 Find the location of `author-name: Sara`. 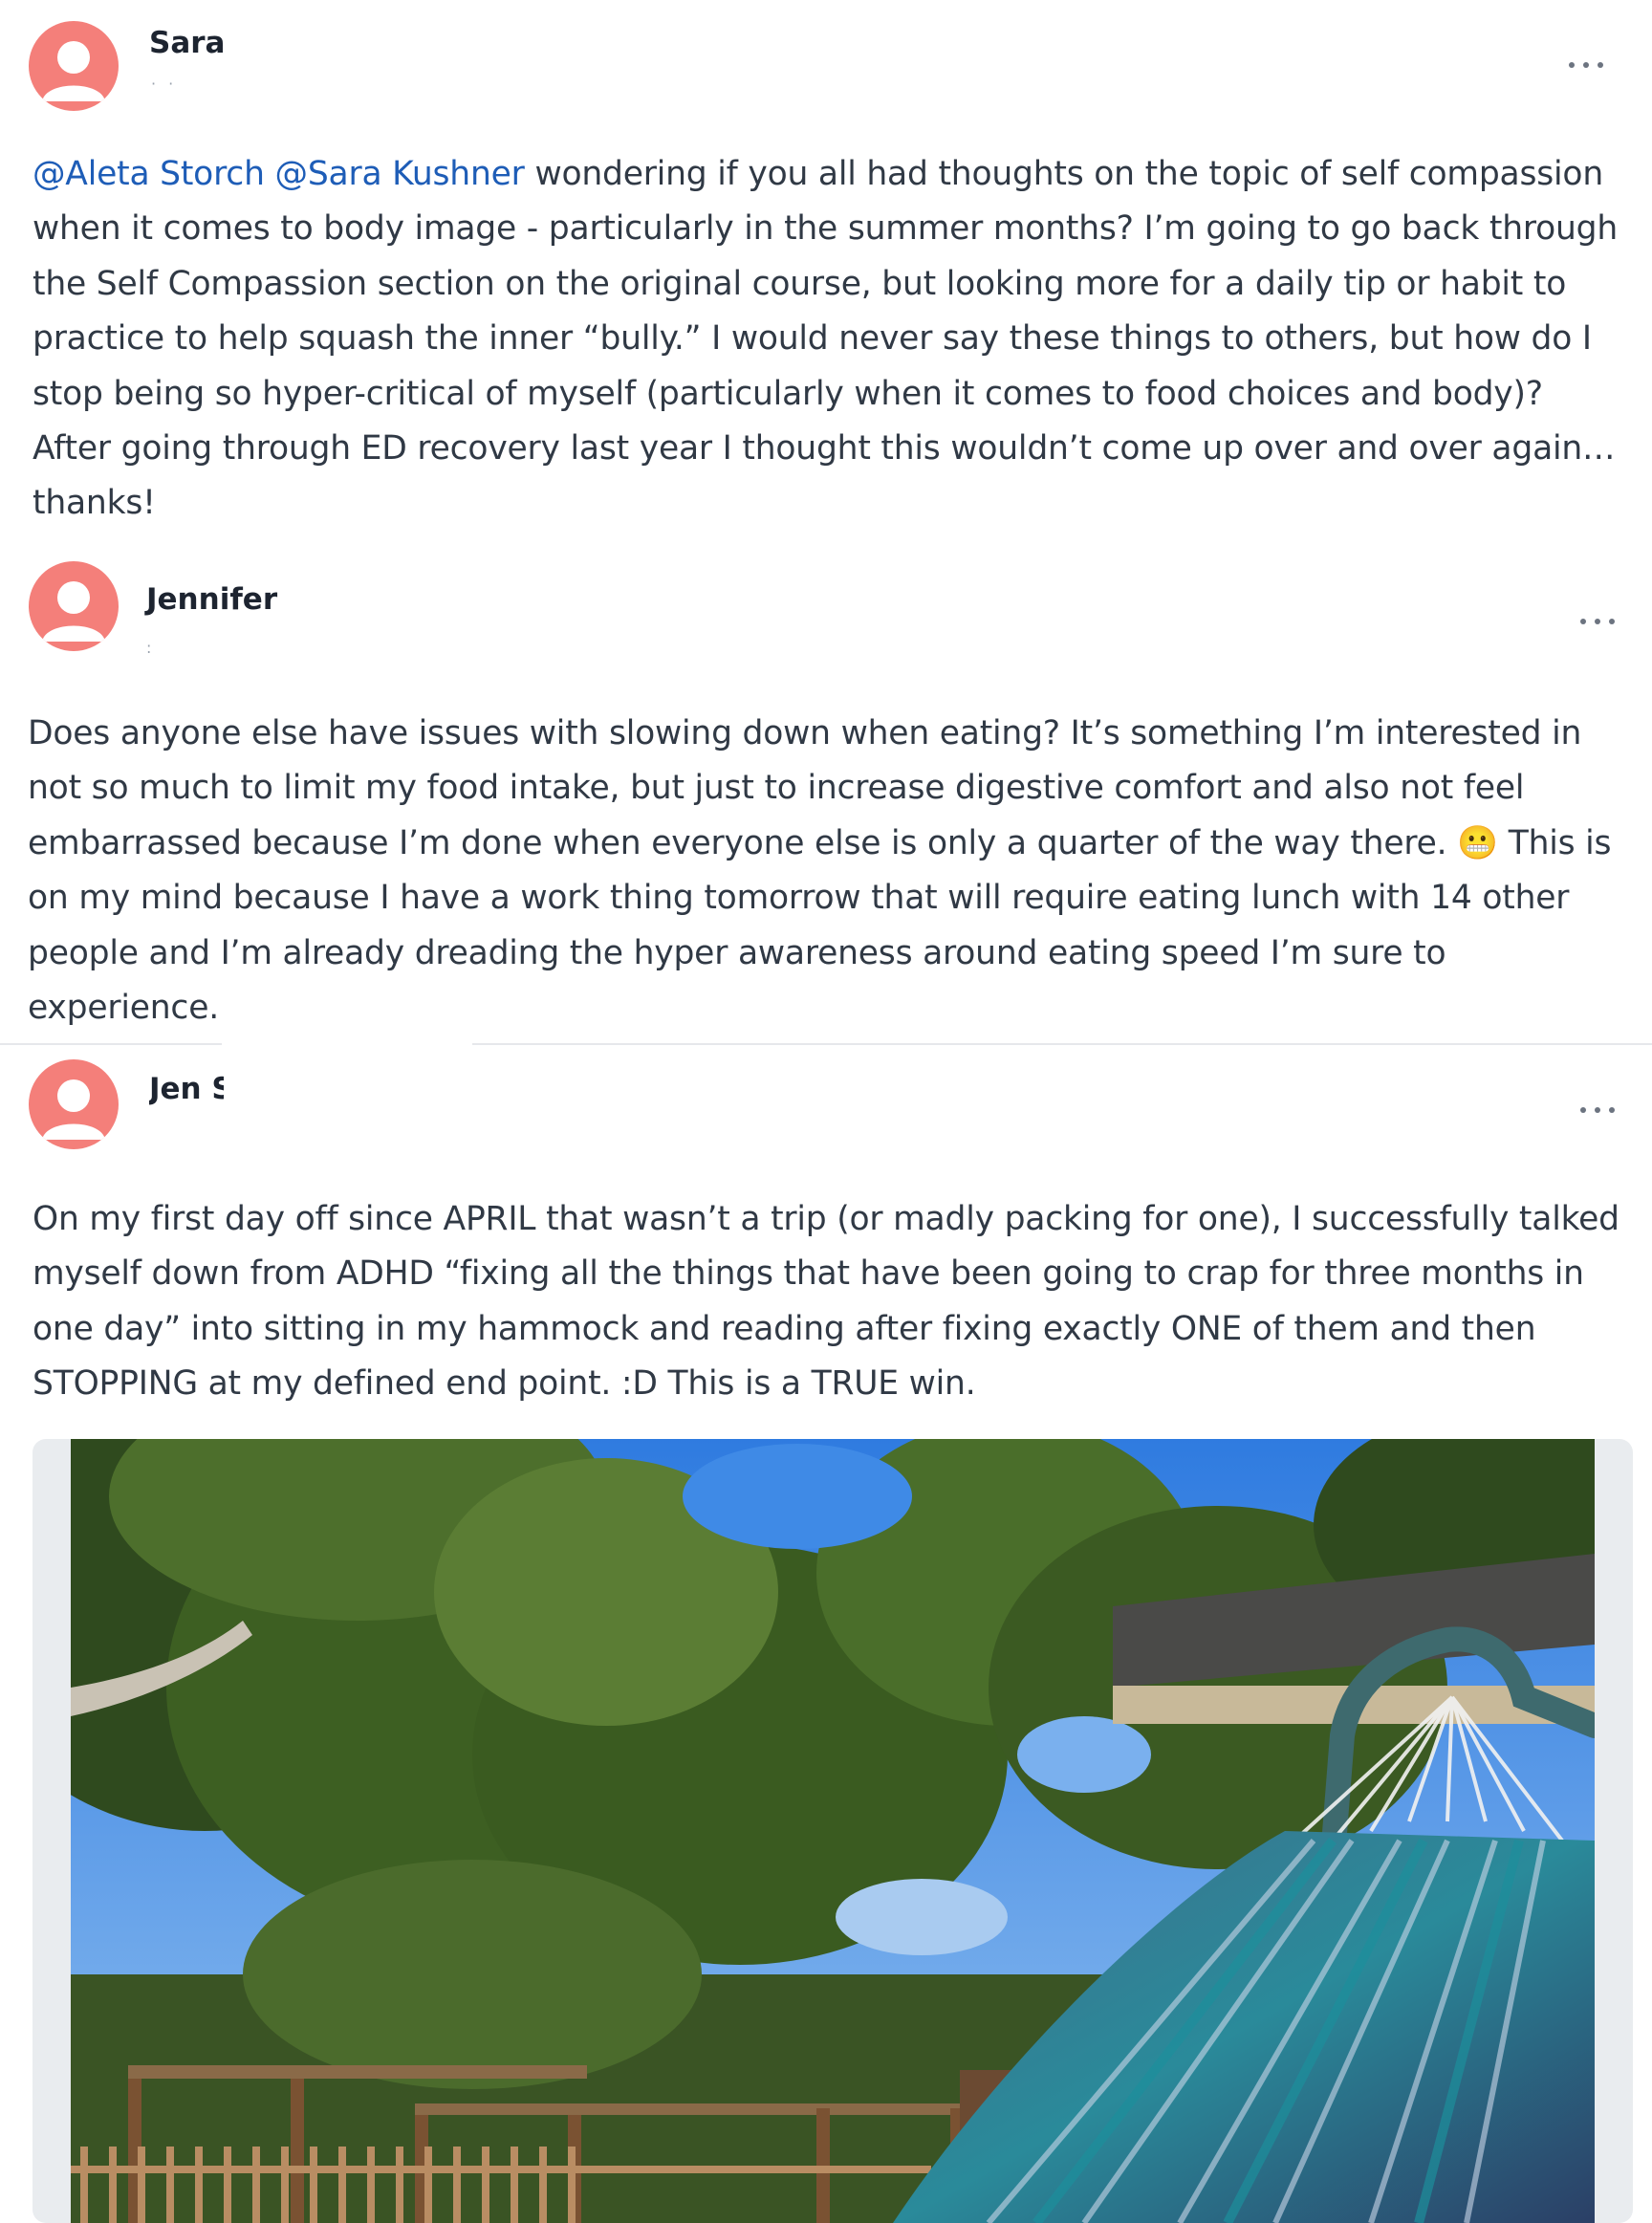

author-name: Sara is located at coordinates (187, 43).